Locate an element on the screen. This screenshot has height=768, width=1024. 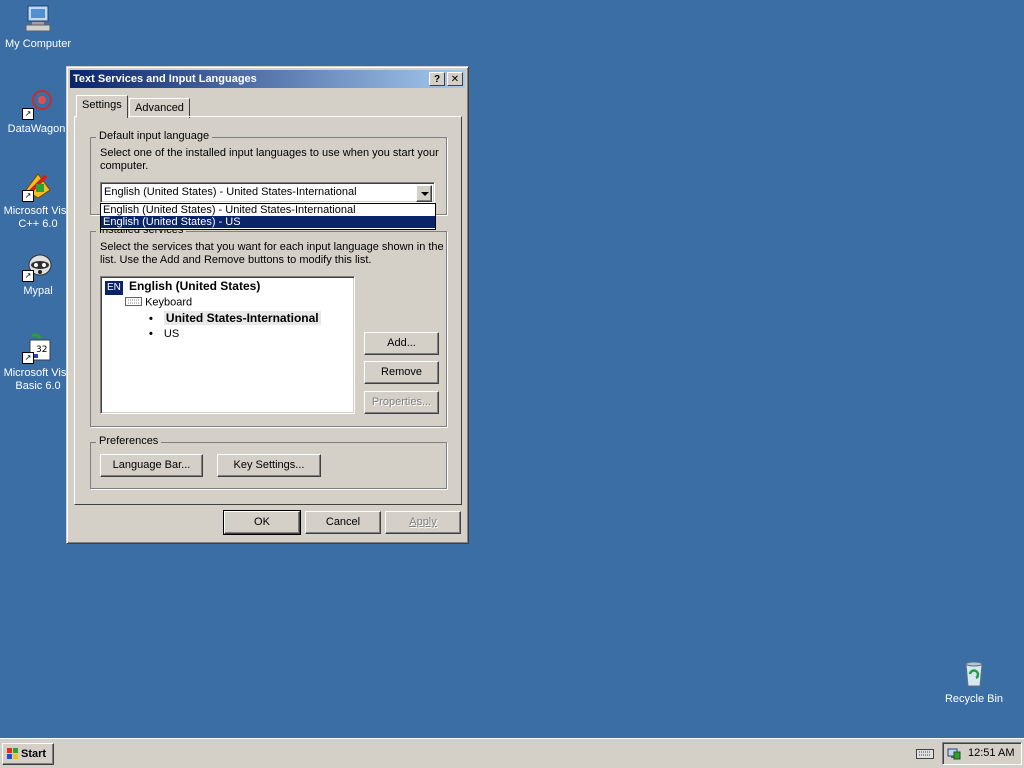
desktop-icon-my-computer: My Computer is located at coordinates (38, 27).